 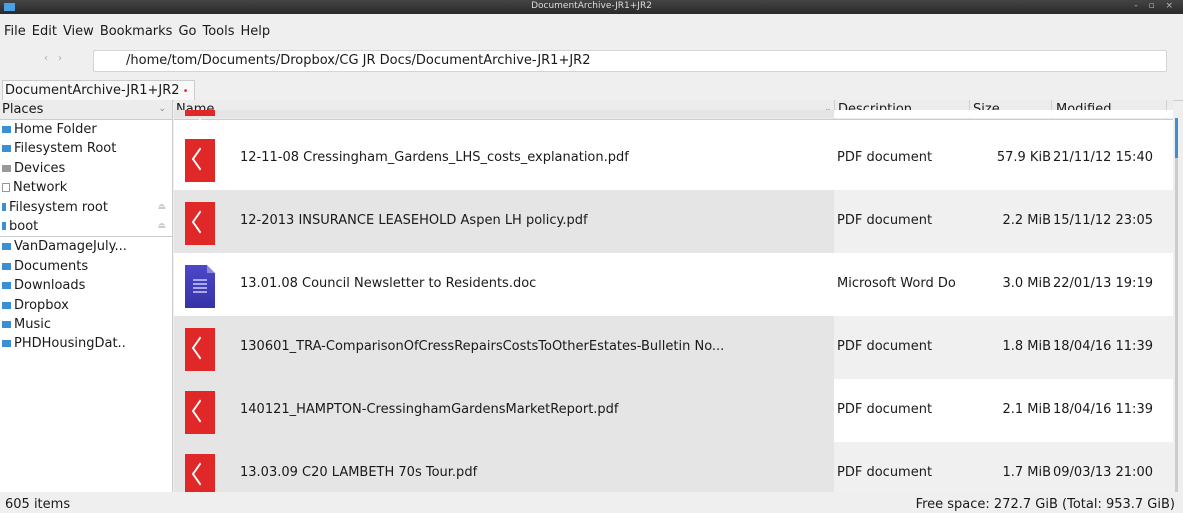 What do you see at coordinates (1176, 305) in the screenshot?
I see `vertical-scrollbar` at bounding box center [1176, 305].